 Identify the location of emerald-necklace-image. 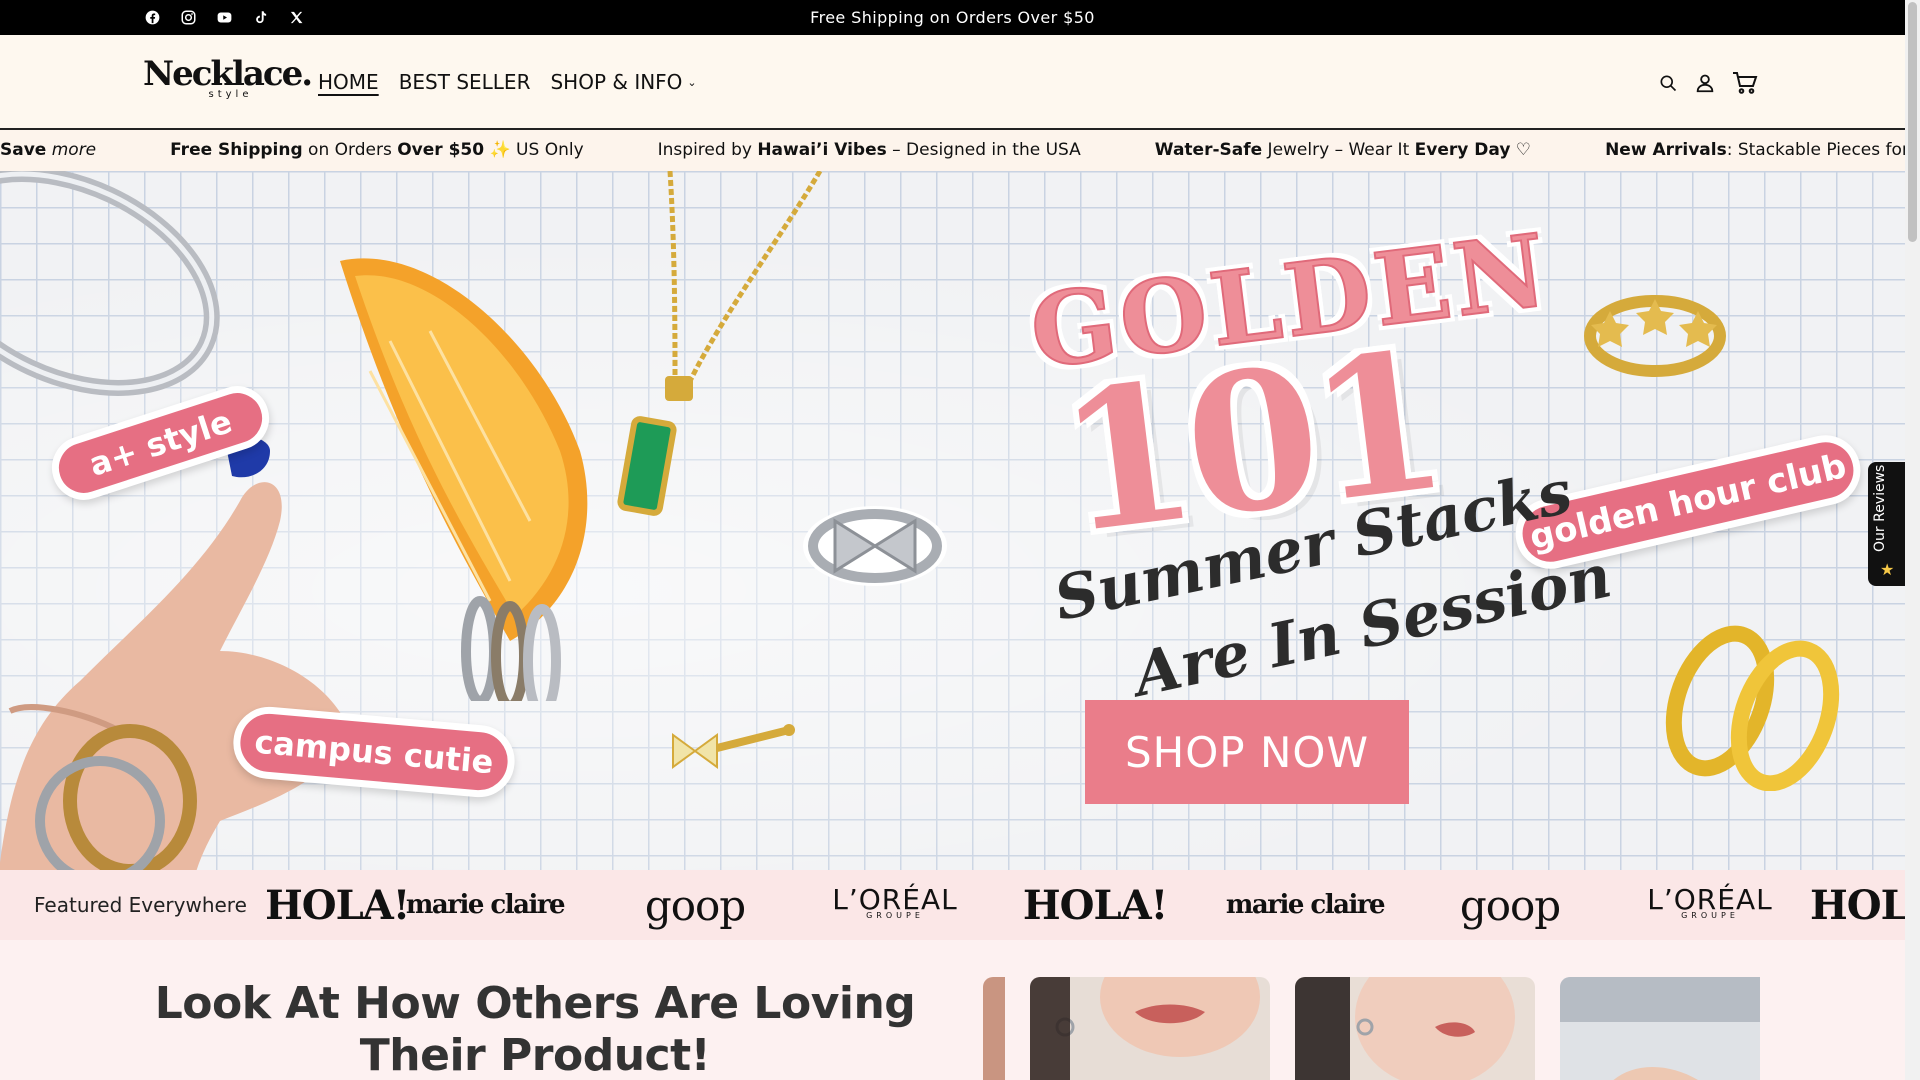
(720, 343).